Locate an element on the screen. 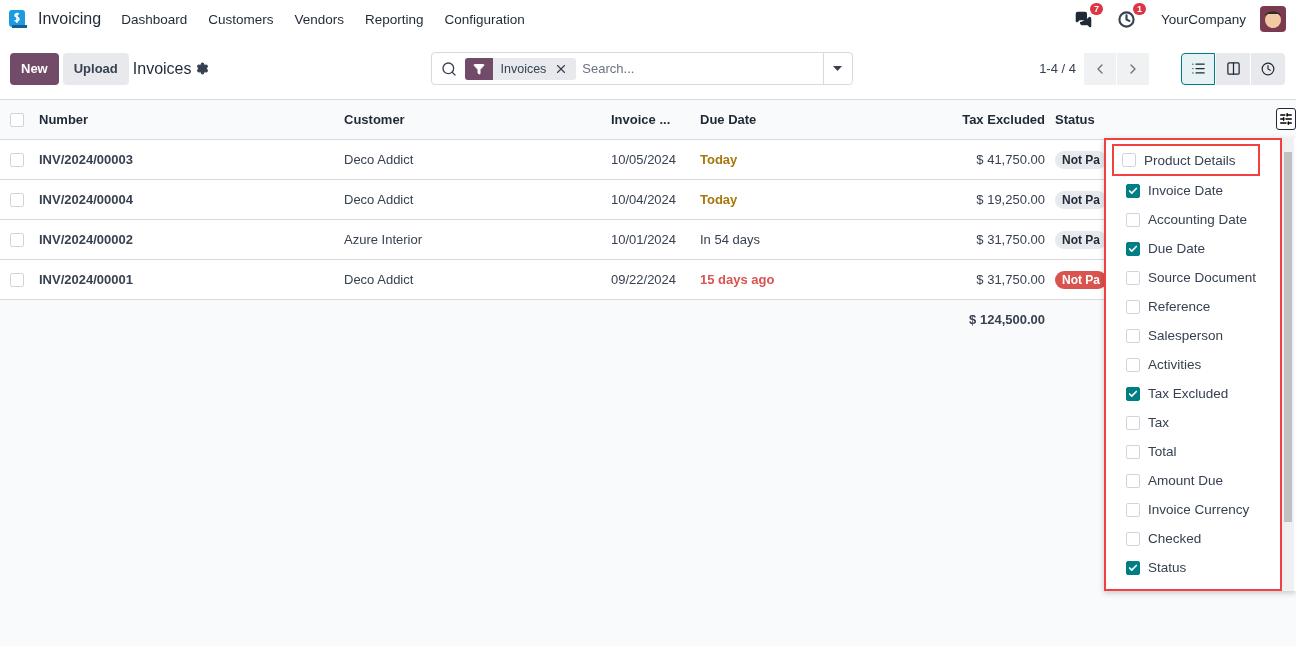  column-header: Due Date is located at coordinates (728, 119).